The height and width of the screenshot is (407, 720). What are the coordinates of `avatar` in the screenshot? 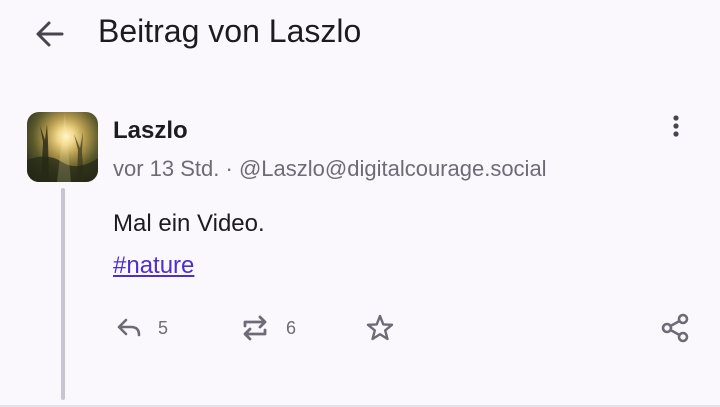 It's located at (62, 147).